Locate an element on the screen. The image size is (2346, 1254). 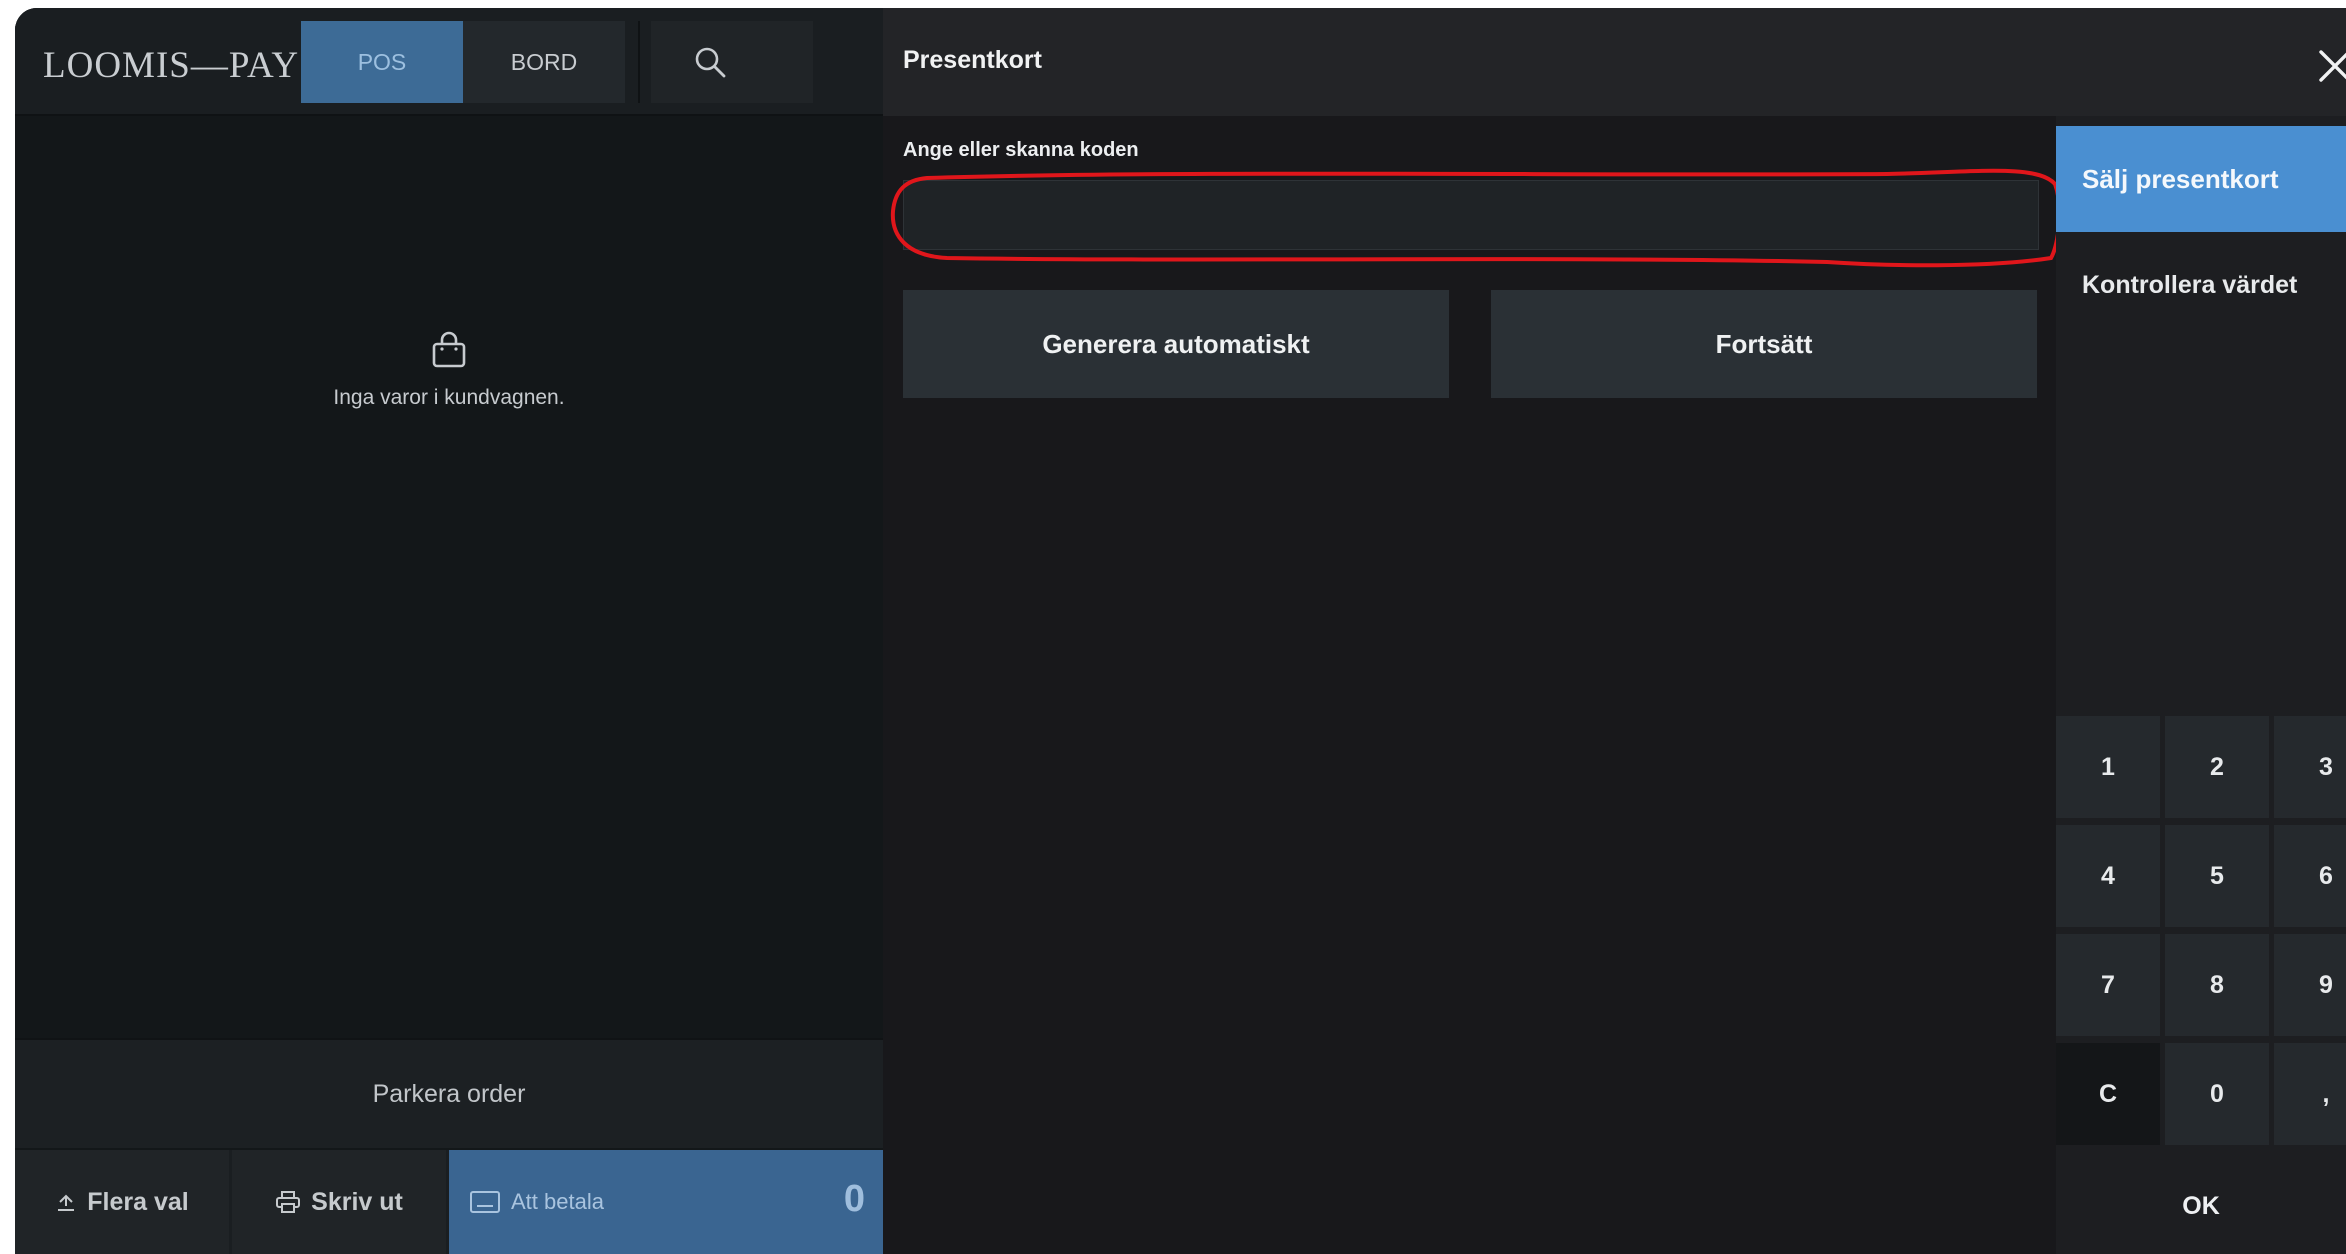
pay-amount: 0 is located at coordinates (854, 1199).